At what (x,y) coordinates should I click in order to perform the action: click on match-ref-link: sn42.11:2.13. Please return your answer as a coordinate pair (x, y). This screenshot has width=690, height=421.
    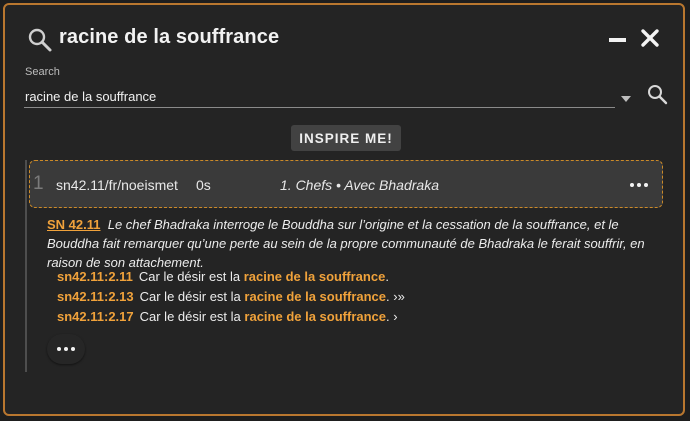
    Looking at the image, I should click on (95, 296).